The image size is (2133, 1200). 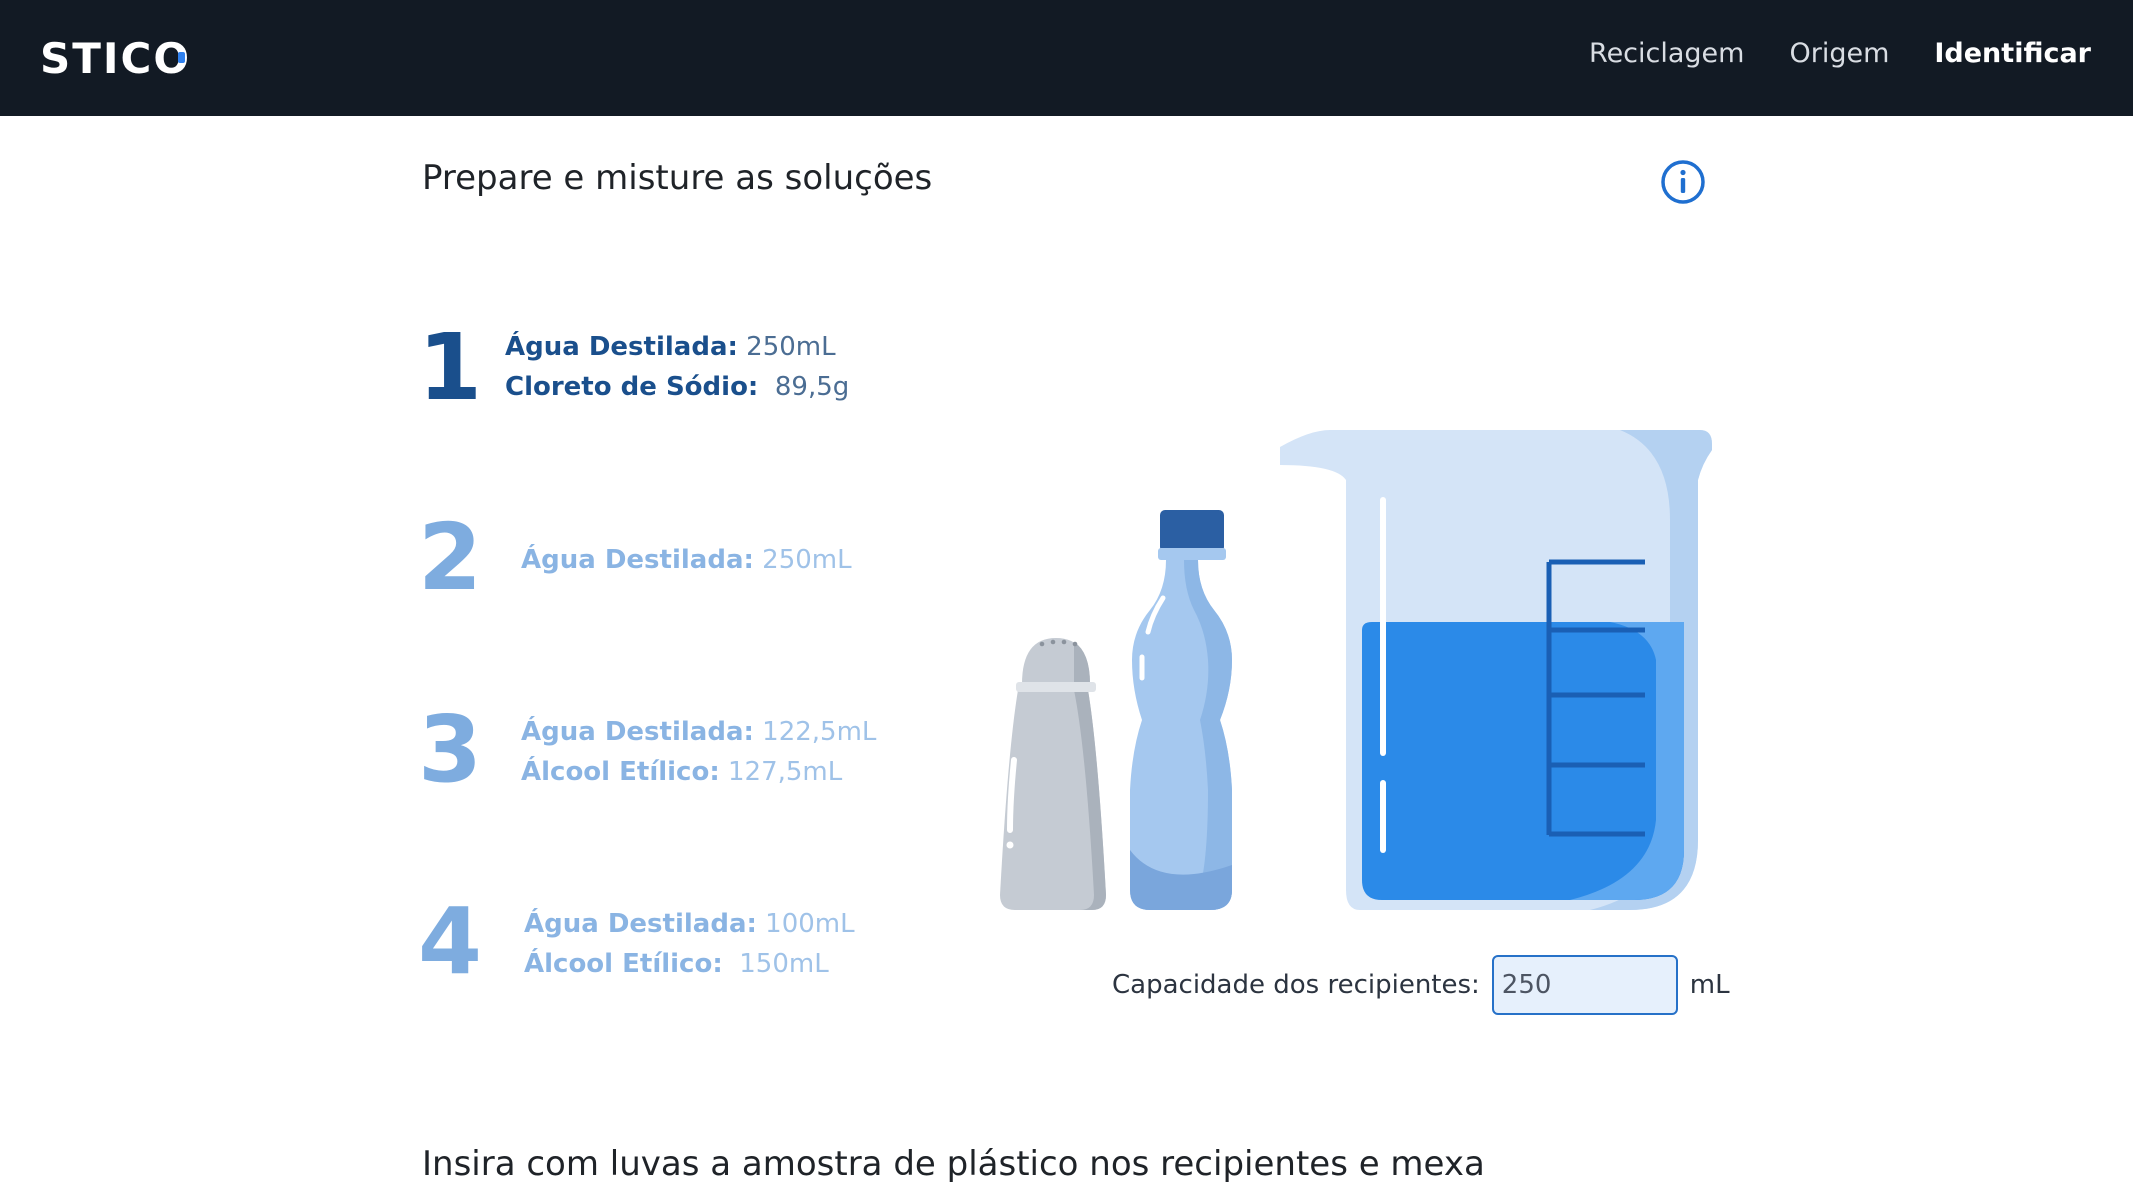 What do you see at coordinates (450, 941) in the screenshot?
I see `step-number: 4` at bounding box center [450, 941].